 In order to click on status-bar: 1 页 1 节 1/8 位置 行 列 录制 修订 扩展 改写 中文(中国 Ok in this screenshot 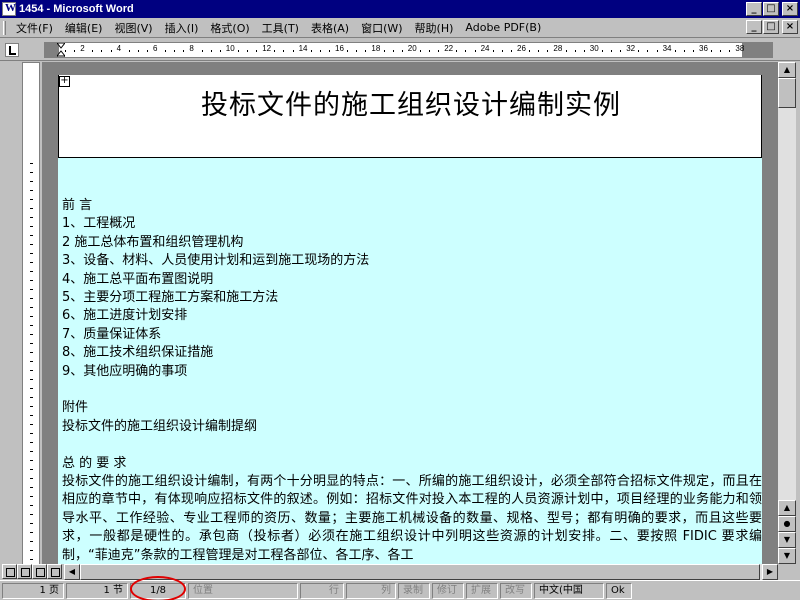, I will do `click(400, 590)`.